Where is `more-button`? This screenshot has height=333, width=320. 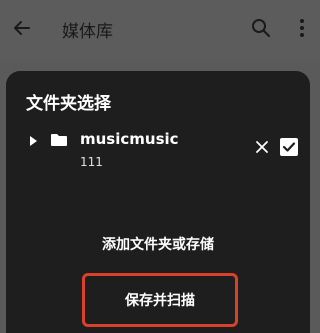 more-button is located at coordinates (302, 28).